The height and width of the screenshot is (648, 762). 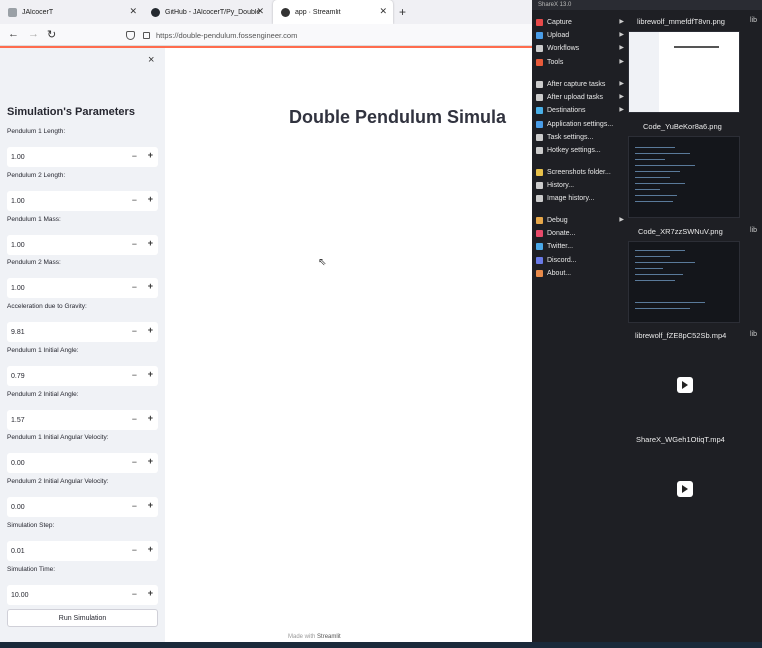 I want to click on menu-item-tools: Tools ▶, so click(x=580, y=62).